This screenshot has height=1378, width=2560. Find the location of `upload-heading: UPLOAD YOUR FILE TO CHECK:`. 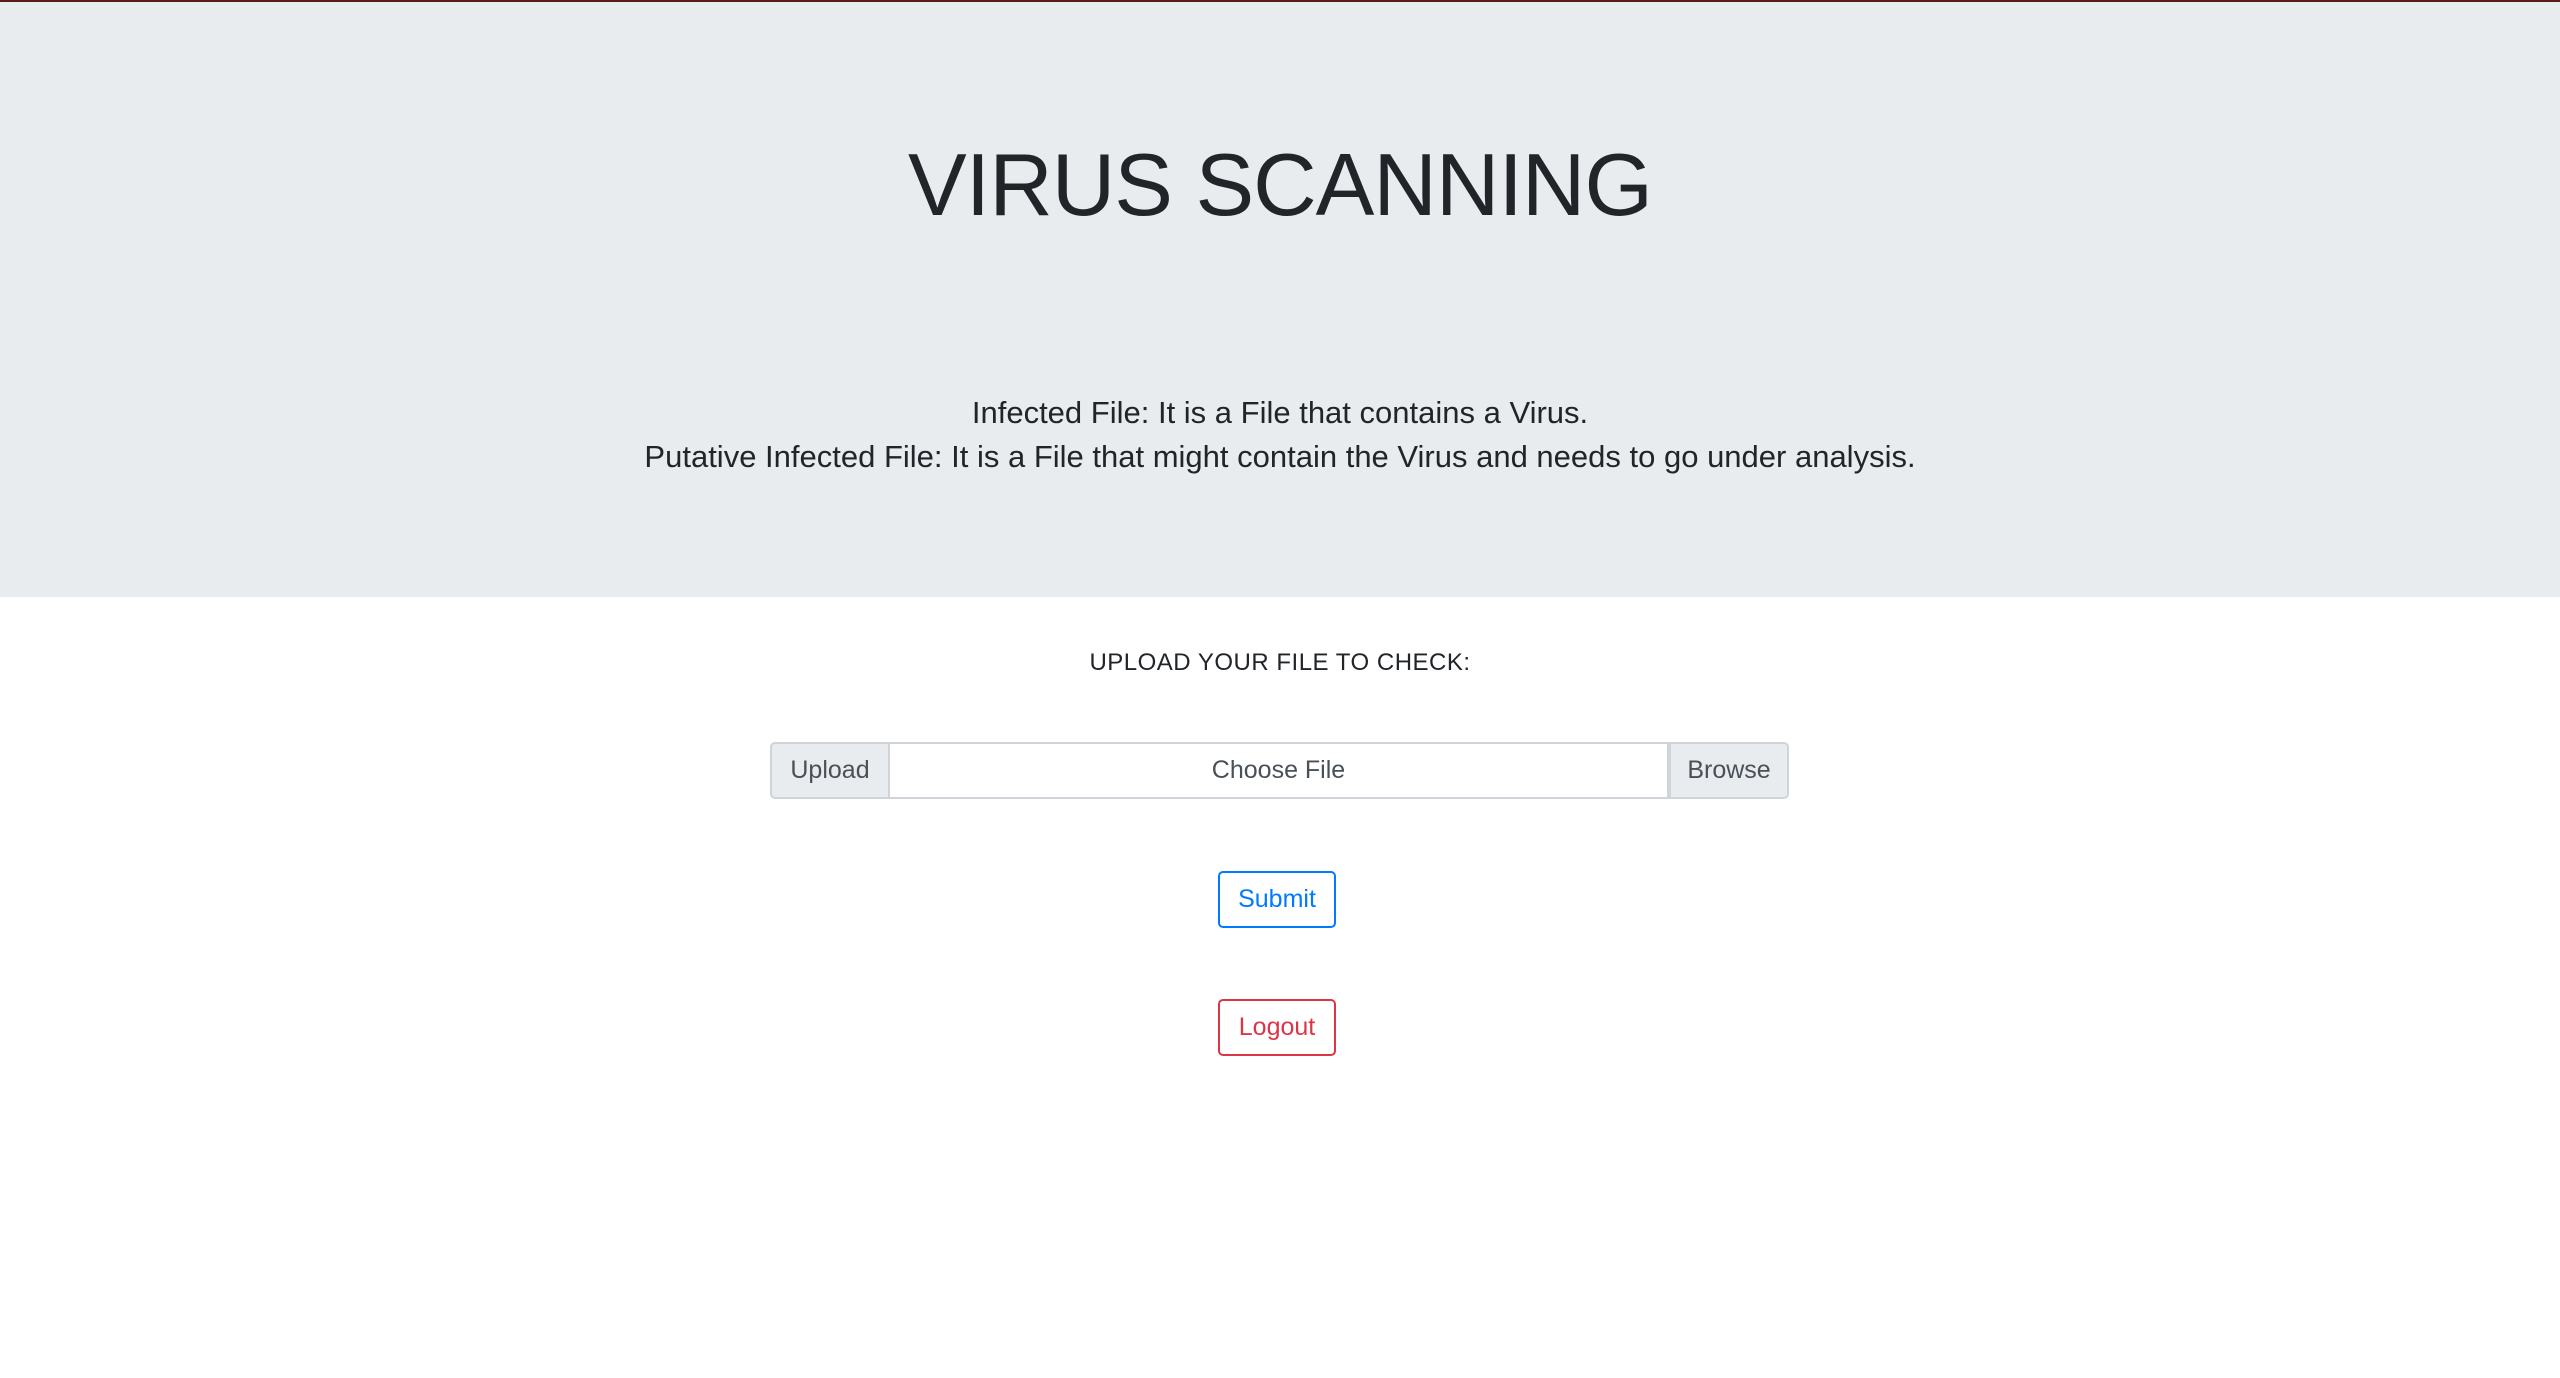

upload-heading: UPLOAD YOUR FILE TO CHECK: is located at coordinates (1280, 662).